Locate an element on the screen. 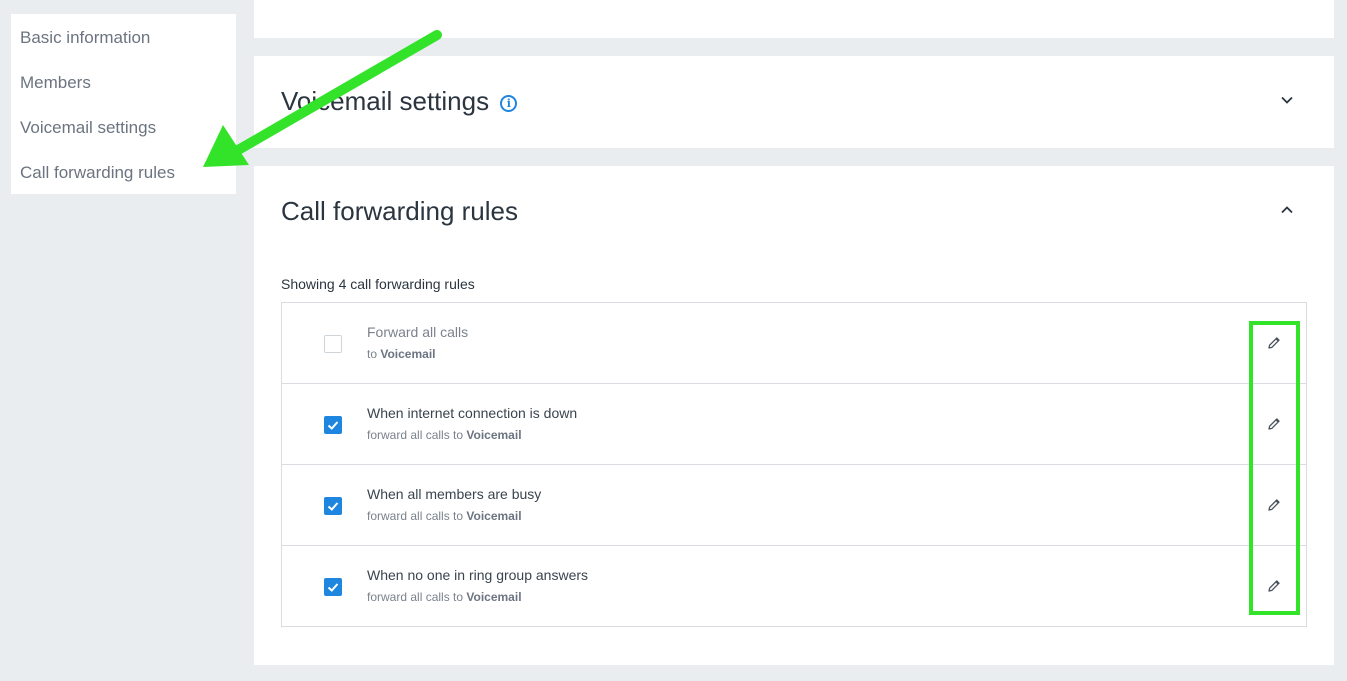  rule-title: When no one in ring group answers is located at coordinates (478, 575).